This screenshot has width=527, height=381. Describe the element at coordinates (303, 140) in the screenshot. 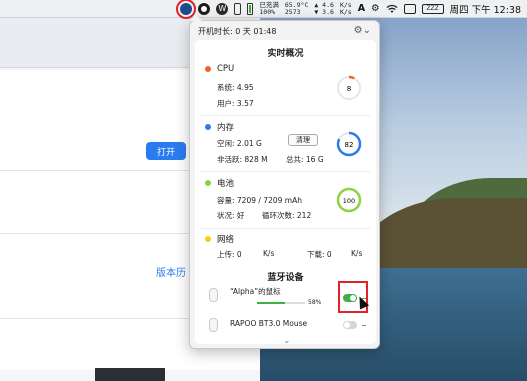

I see `clean-memory-button: 清理` at that location.